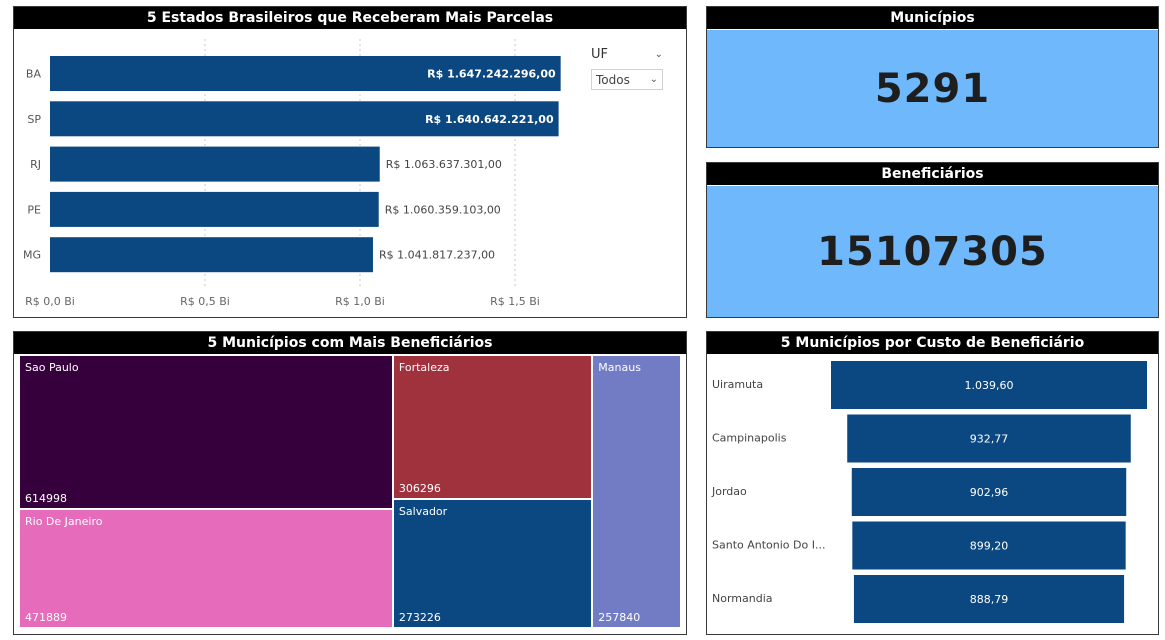 Image resolution: width=1165 pixels, height=640 pixels. I want to click on y-tick-label: PE, so click(34, 209).